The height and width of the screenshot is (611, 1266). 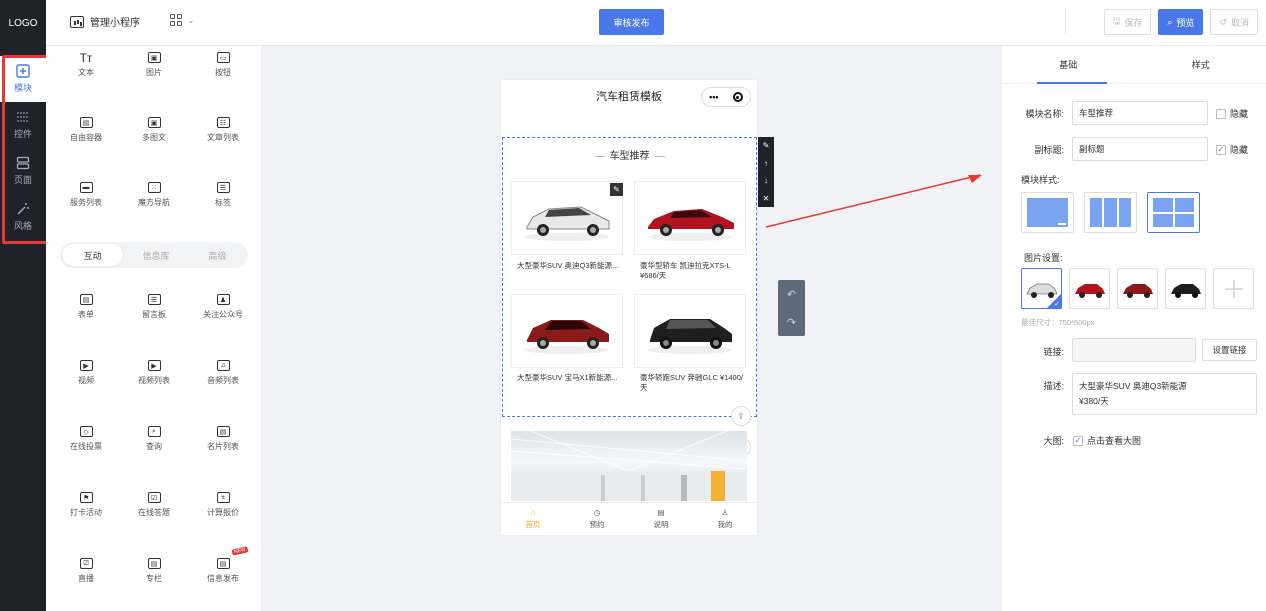 I want to click on tab-info: ▤ 说明, so click(x=661, y=519).